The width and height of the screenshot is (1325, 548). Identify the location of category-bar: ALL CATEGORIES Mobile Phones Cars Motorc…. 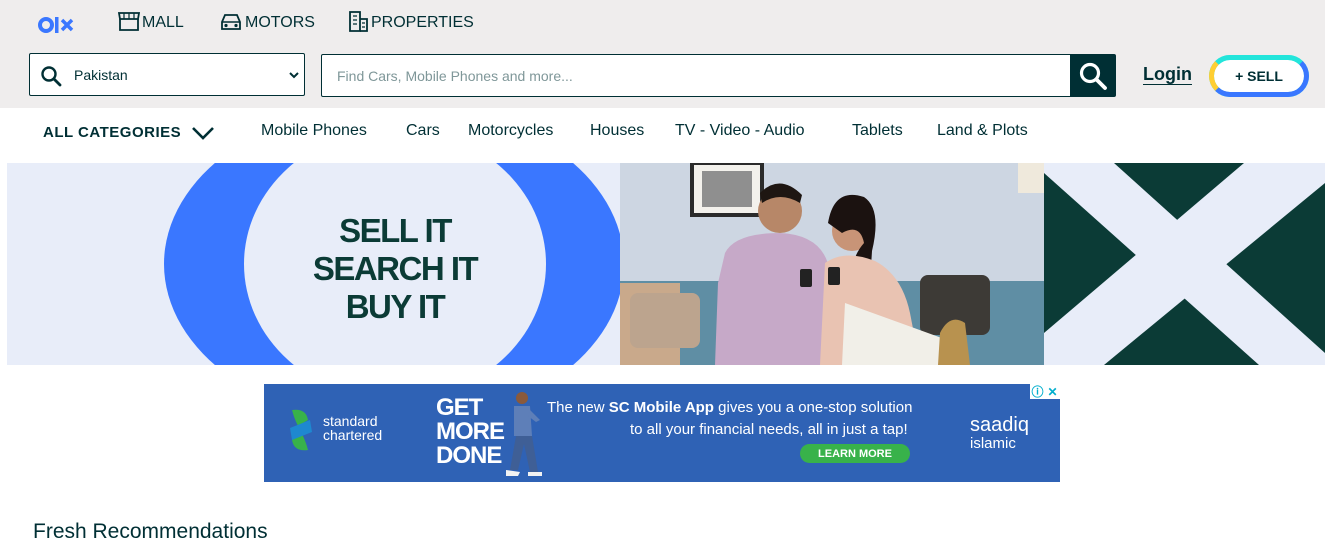
(662, 135).